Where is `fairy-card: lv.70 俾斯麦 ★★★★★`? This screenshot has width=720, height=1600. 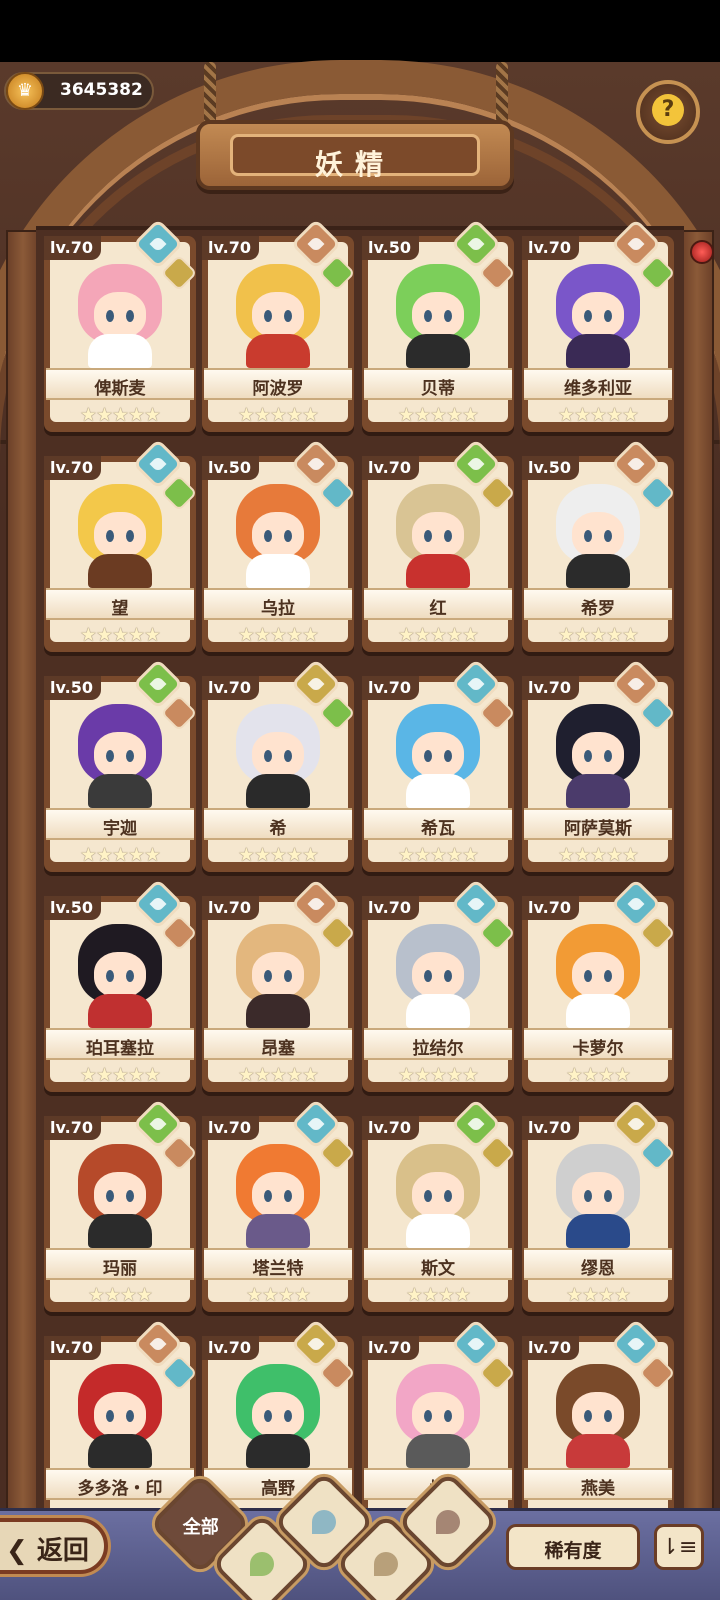 fairy-card: lv.70 俾斯麦 ★★★★★ is located at coordinates (121, 327).